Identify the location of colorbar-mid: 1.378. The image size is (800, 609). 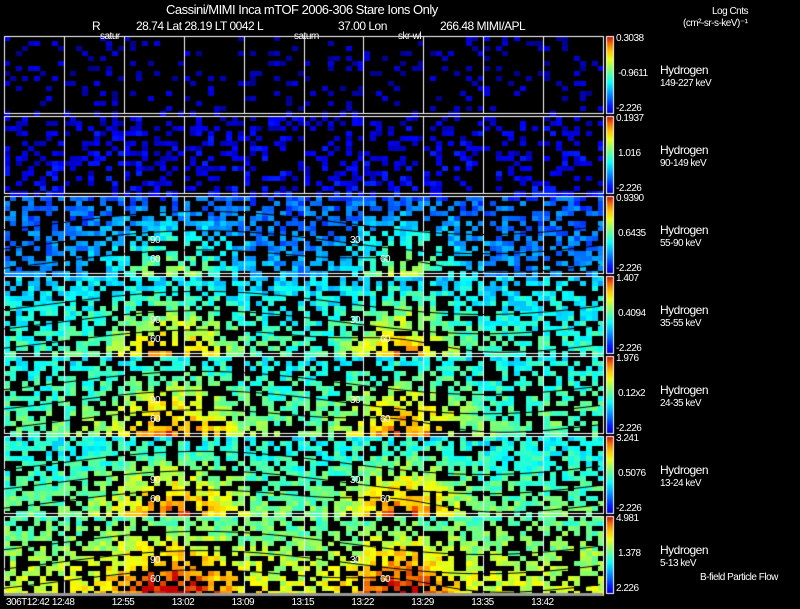
(629, 553).